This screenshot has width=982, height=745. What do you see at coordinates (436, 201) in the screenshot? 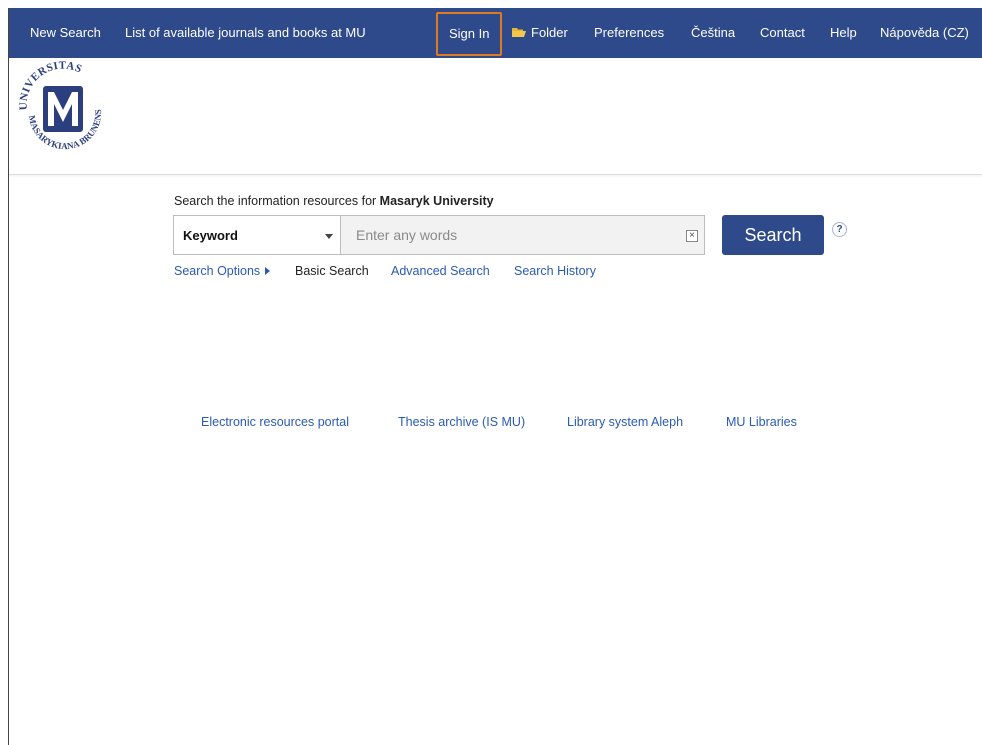
I see `search-intro-institution: Masaryk University` at bounding box center [436, 201].